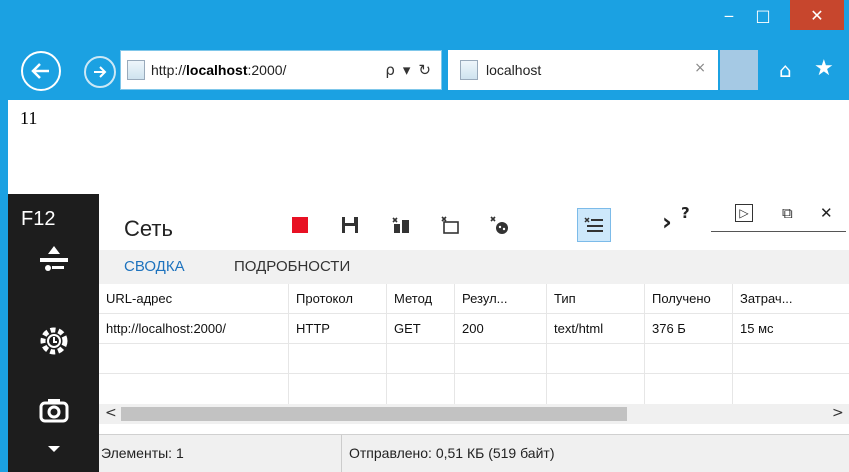 Image resolution: width=849 pixels, height=472 pixels. I want to click on devtools-sidebar: F12, so click(53, 333).